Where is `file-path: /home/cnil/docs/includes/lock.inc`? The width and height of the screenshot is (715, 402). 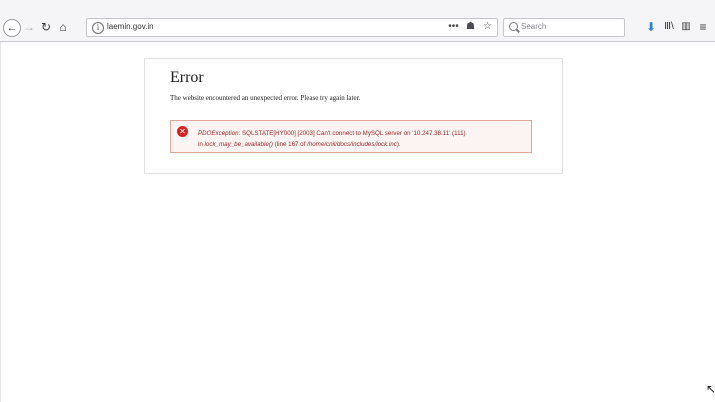
file-path: /home/cnil/docs/includes/lock.inc is located at coordinates (352, 144).